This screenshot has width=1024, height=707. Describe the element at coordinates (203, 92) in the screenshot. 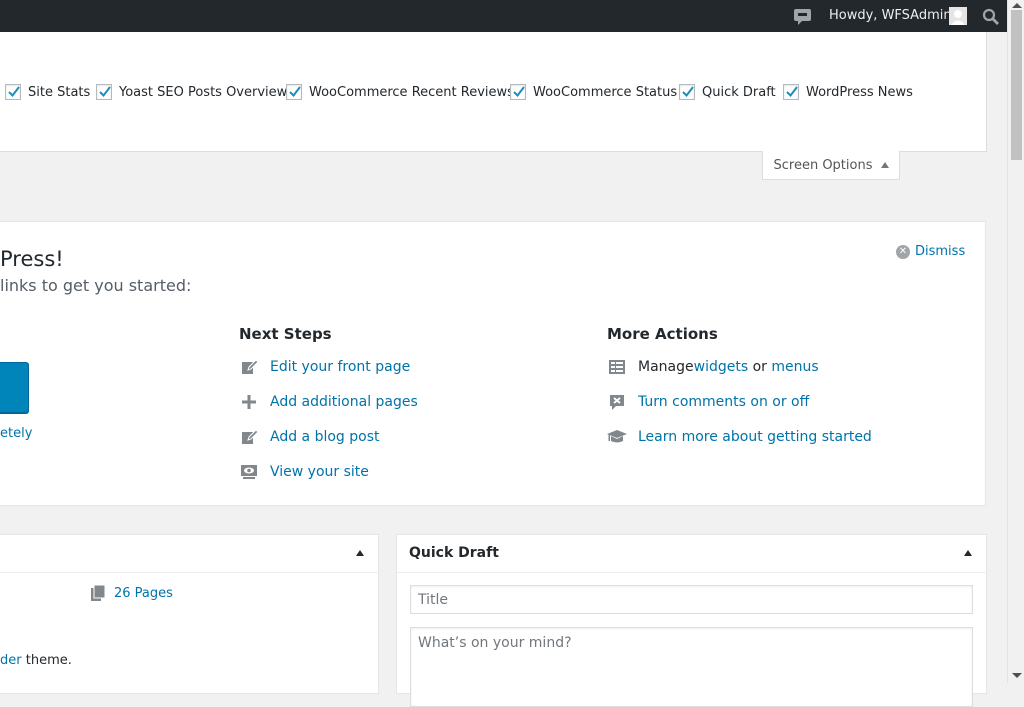

I see `checkbox-label: Yoast SEO Posts Overview` at that location.